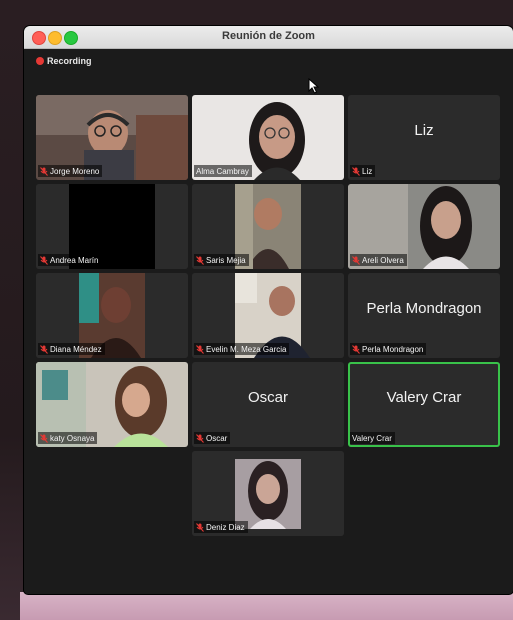 Image resolution: width=513 pixels, height=620 pixels. Describe the element at coordinates (268, 493) in the screenshot. I see `participant-tile-deniz-diaz: Deniz Diaz` at that location.